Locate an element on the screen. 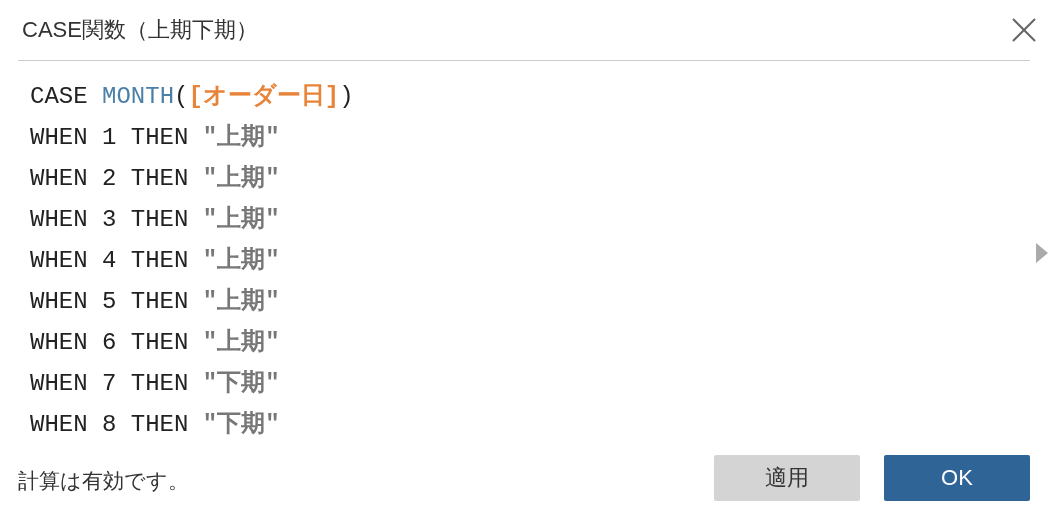 The image size is (1050, 522). code-line: WHEN 7 THEN "下期" is located at coordinates (155, 384).